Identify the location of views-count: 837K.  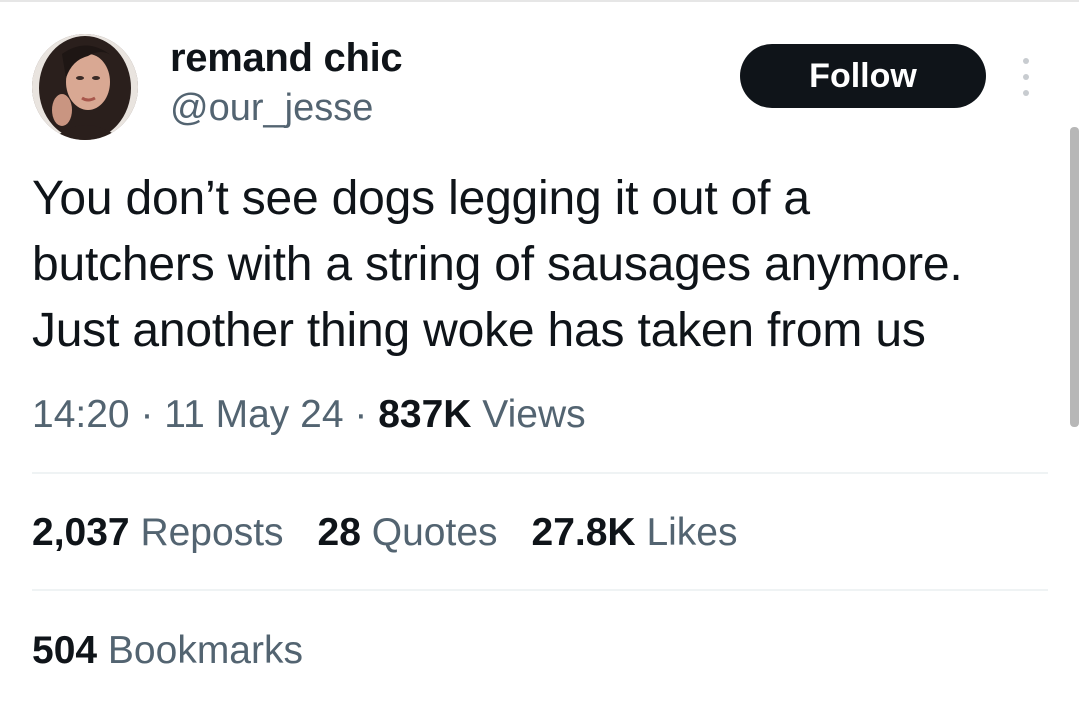
(424, 414).